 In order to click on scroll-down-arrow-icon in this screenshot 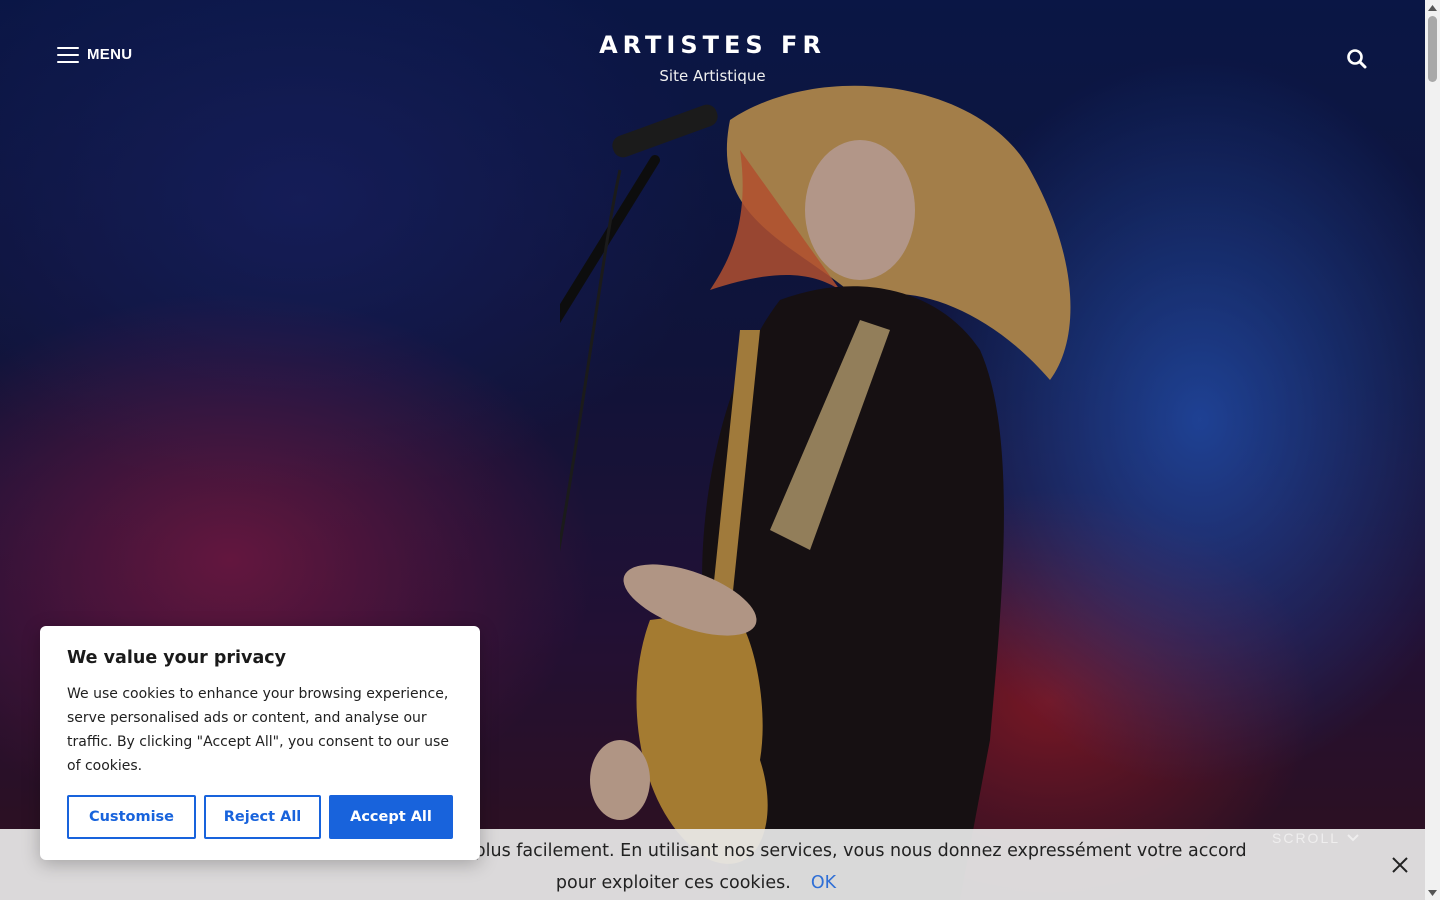, I will do `click(1432, 892)`.